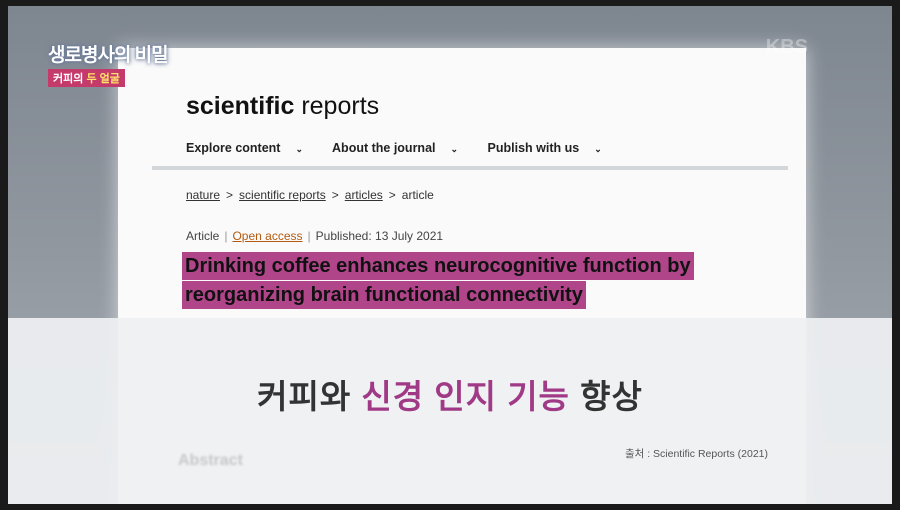  Describe the element at coordinates (401, 148) in the screenshot. I see `nav-about-journal: About the journal ⌄` at that location.